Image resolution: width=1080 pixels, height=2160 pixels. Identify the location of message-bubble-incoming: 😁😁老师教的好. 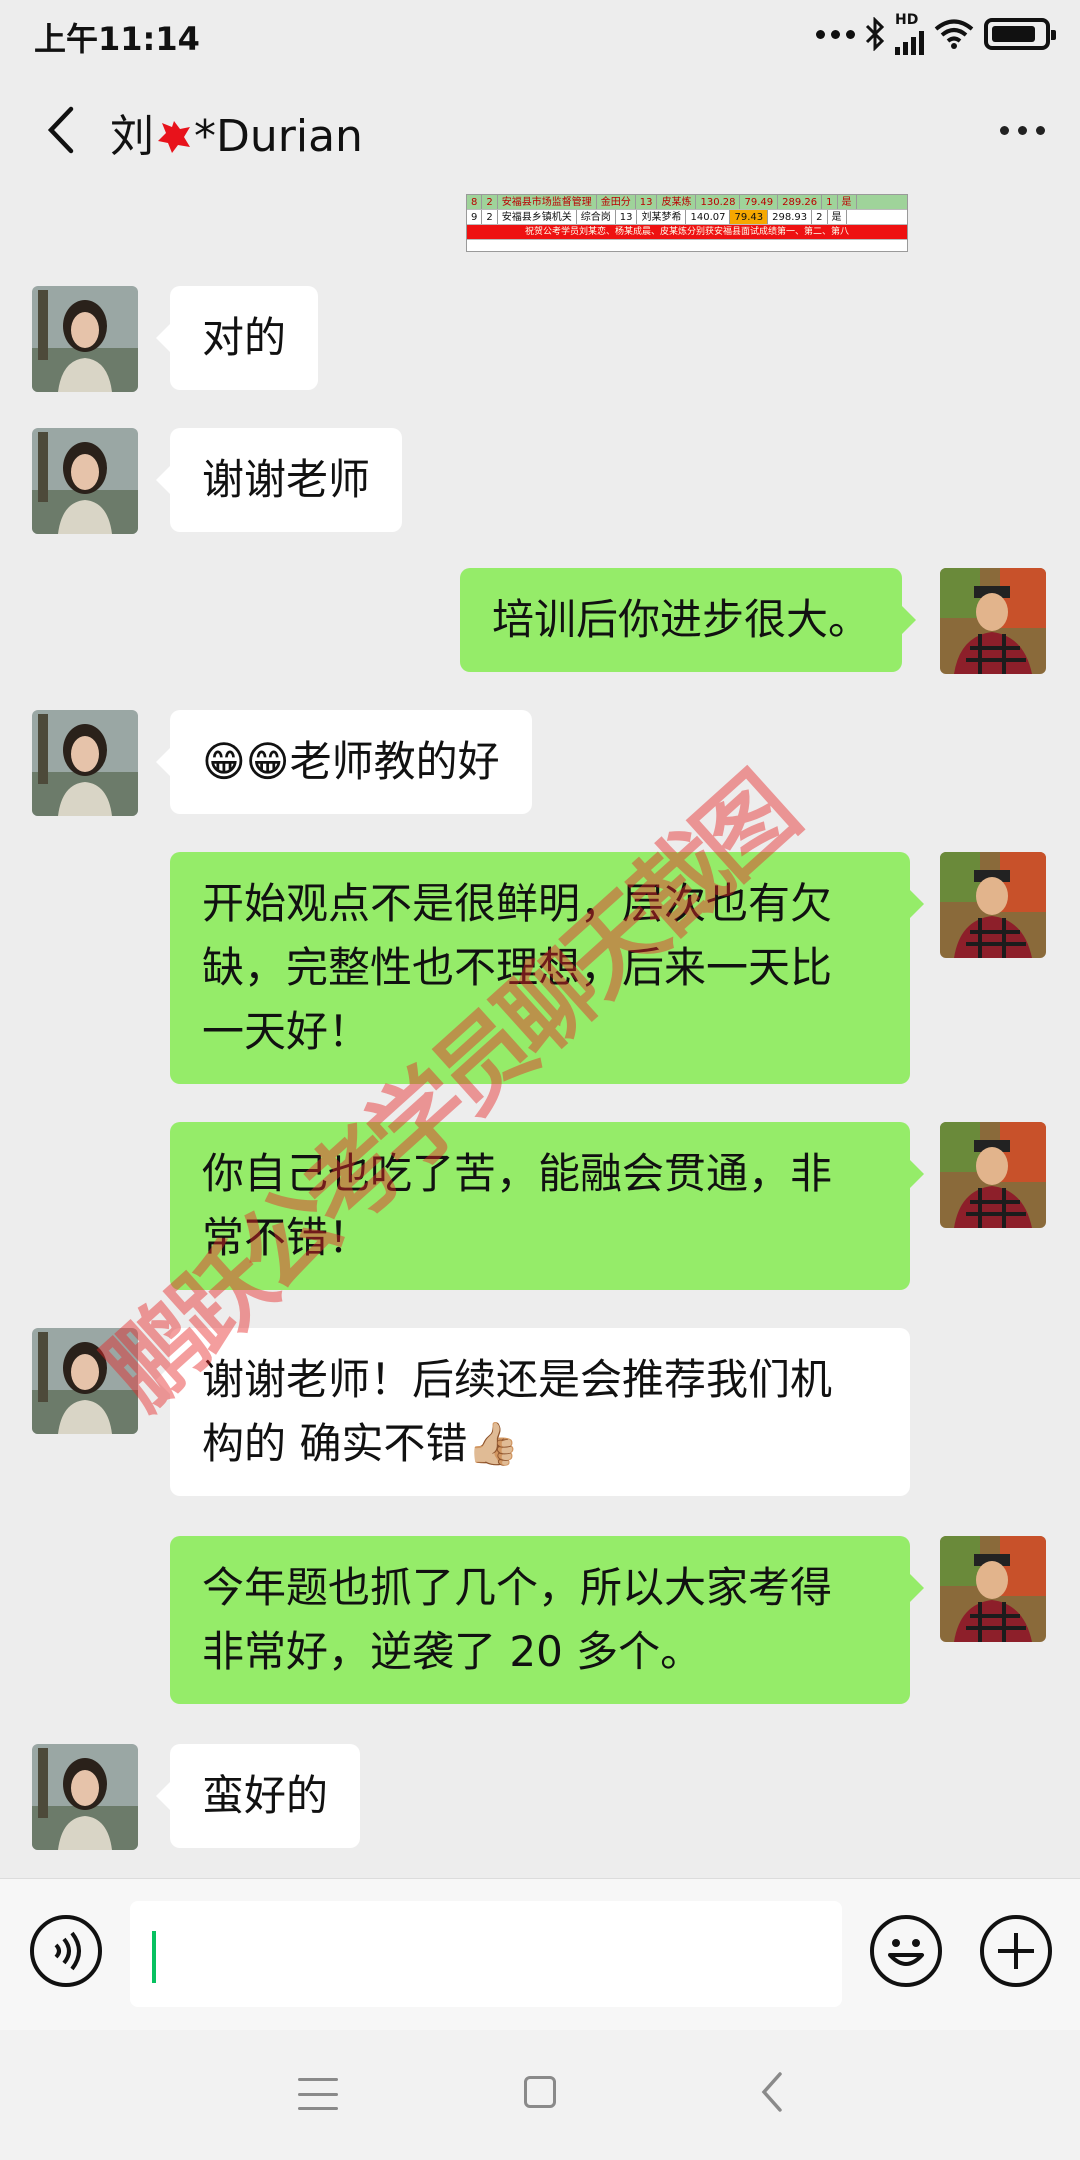
(344, 762).